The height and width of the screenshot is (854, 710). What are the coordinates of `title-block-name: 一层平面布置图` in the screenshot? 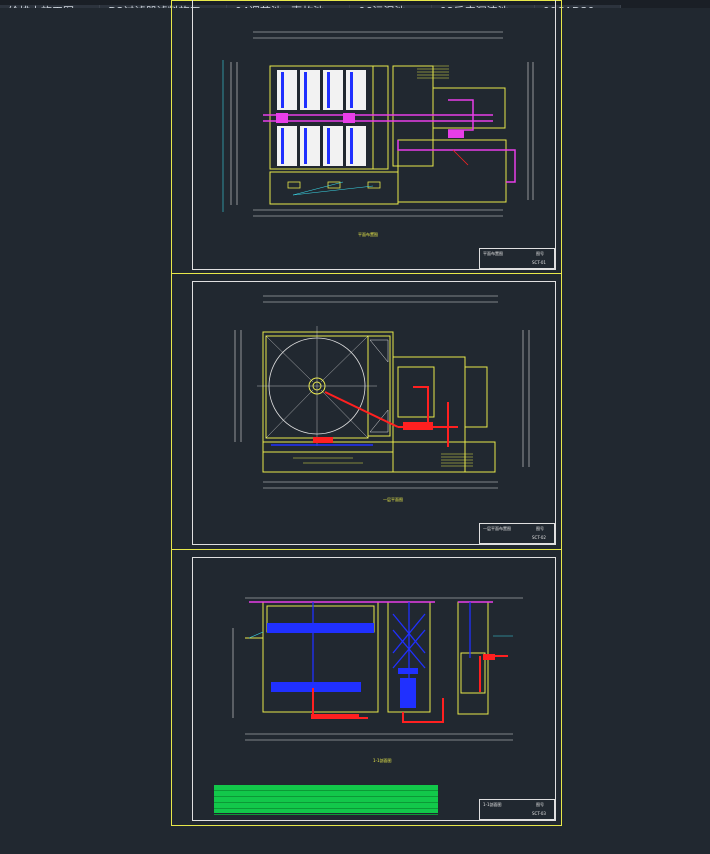 It's located at (497, 528).